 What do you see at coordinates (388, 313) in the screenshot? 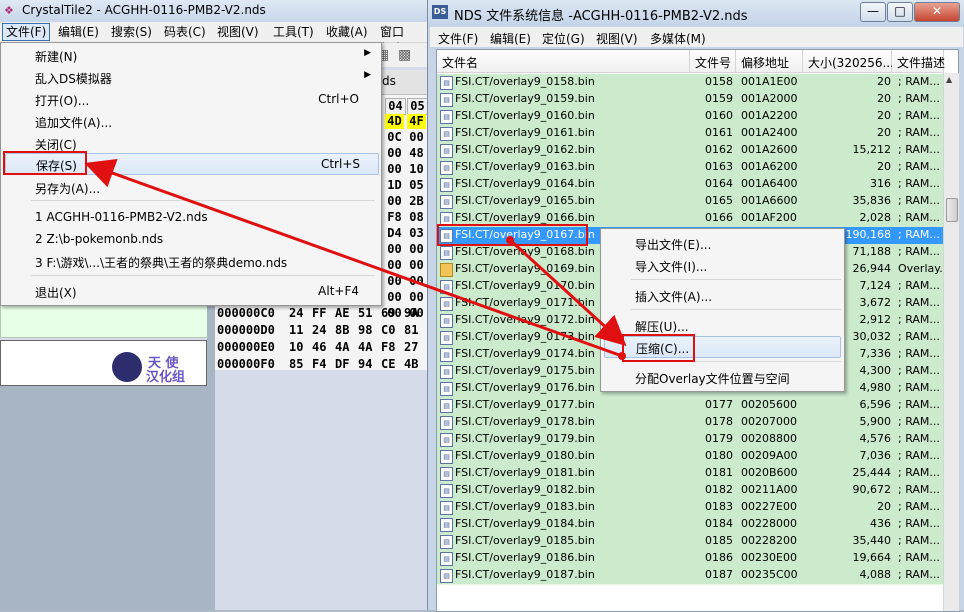
I see `hex-byte: 69` at bounding box center [388, 313].